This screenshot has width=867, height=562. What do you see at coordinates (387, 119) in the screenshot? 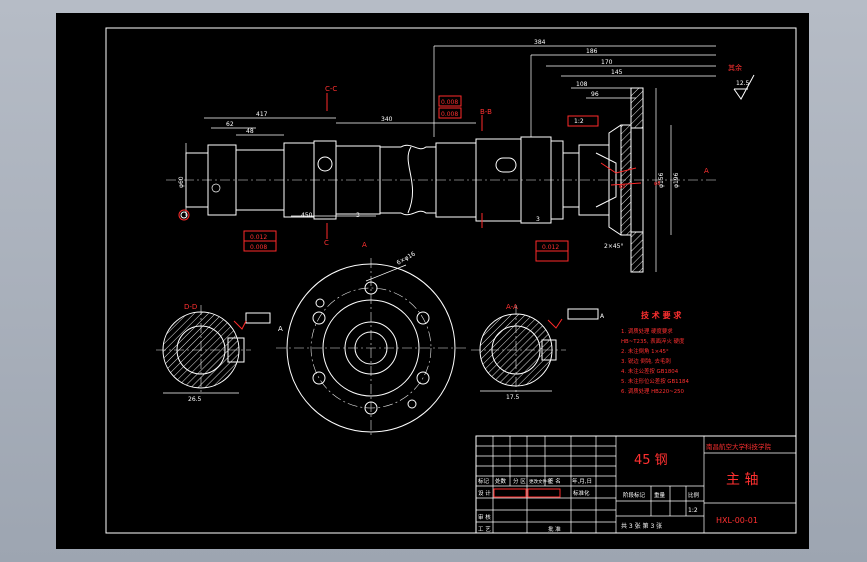
I see `dim-shaft-len: 340` at bounding box center [387, 119].